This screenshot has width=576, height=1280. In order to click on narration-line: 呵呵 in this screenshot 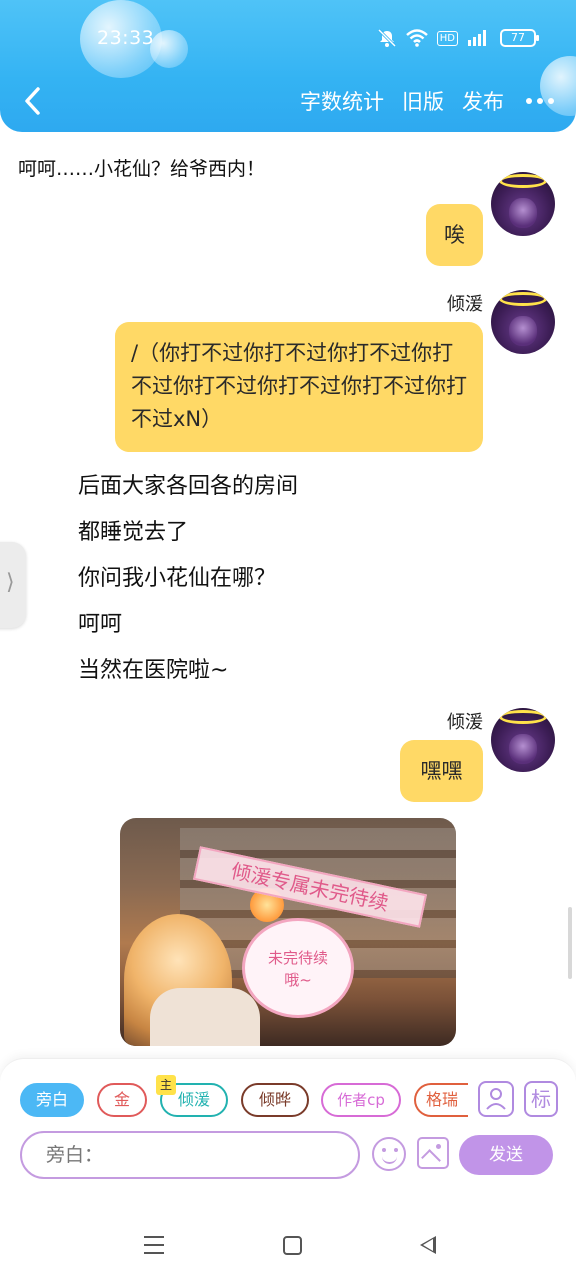, I will do `click(100, 624)`.